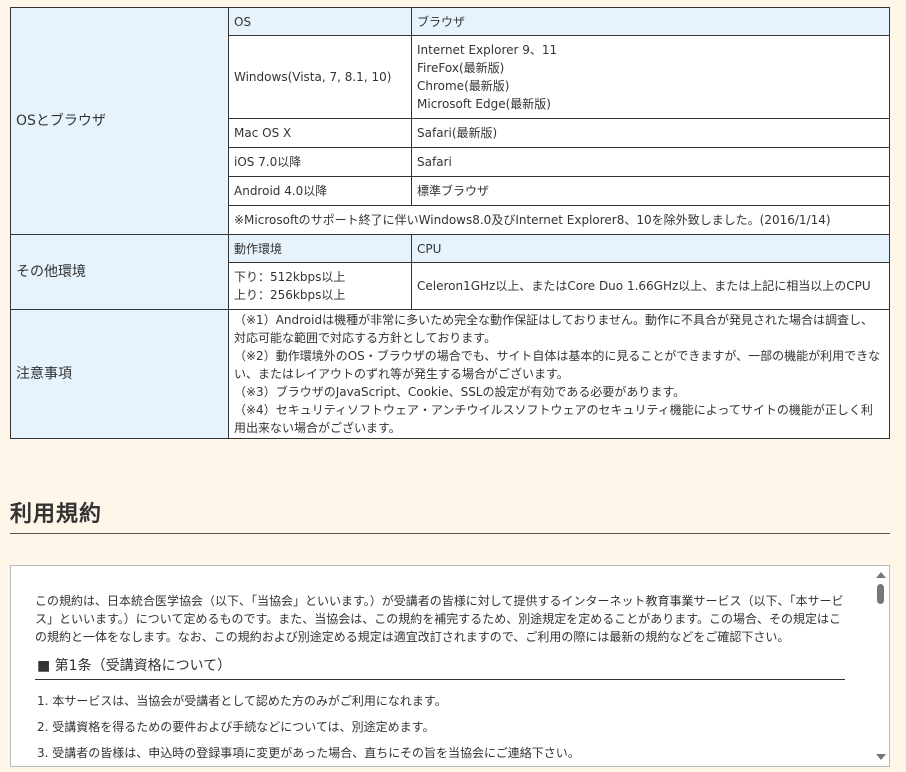  I want to click on network-env: 下り：512kbps以上 上り：256kbps以上, so click(320, 286).